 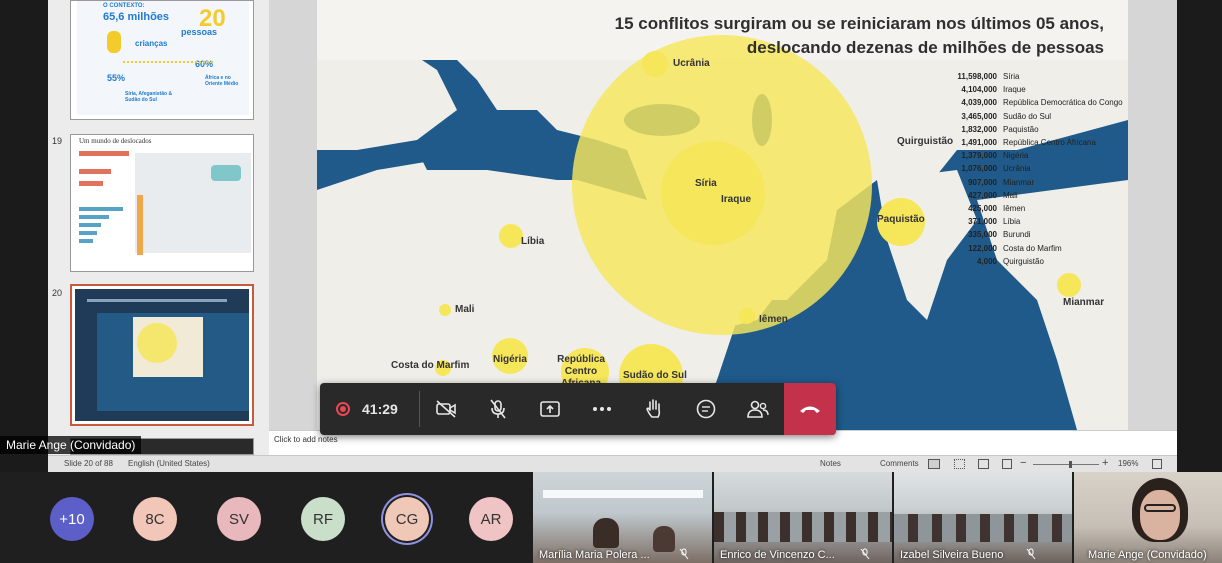 What do you see at coordinates (655, 375) in the screenshot?
I see `map-label: Sudão do Sul` at bounding box center [655, 375].